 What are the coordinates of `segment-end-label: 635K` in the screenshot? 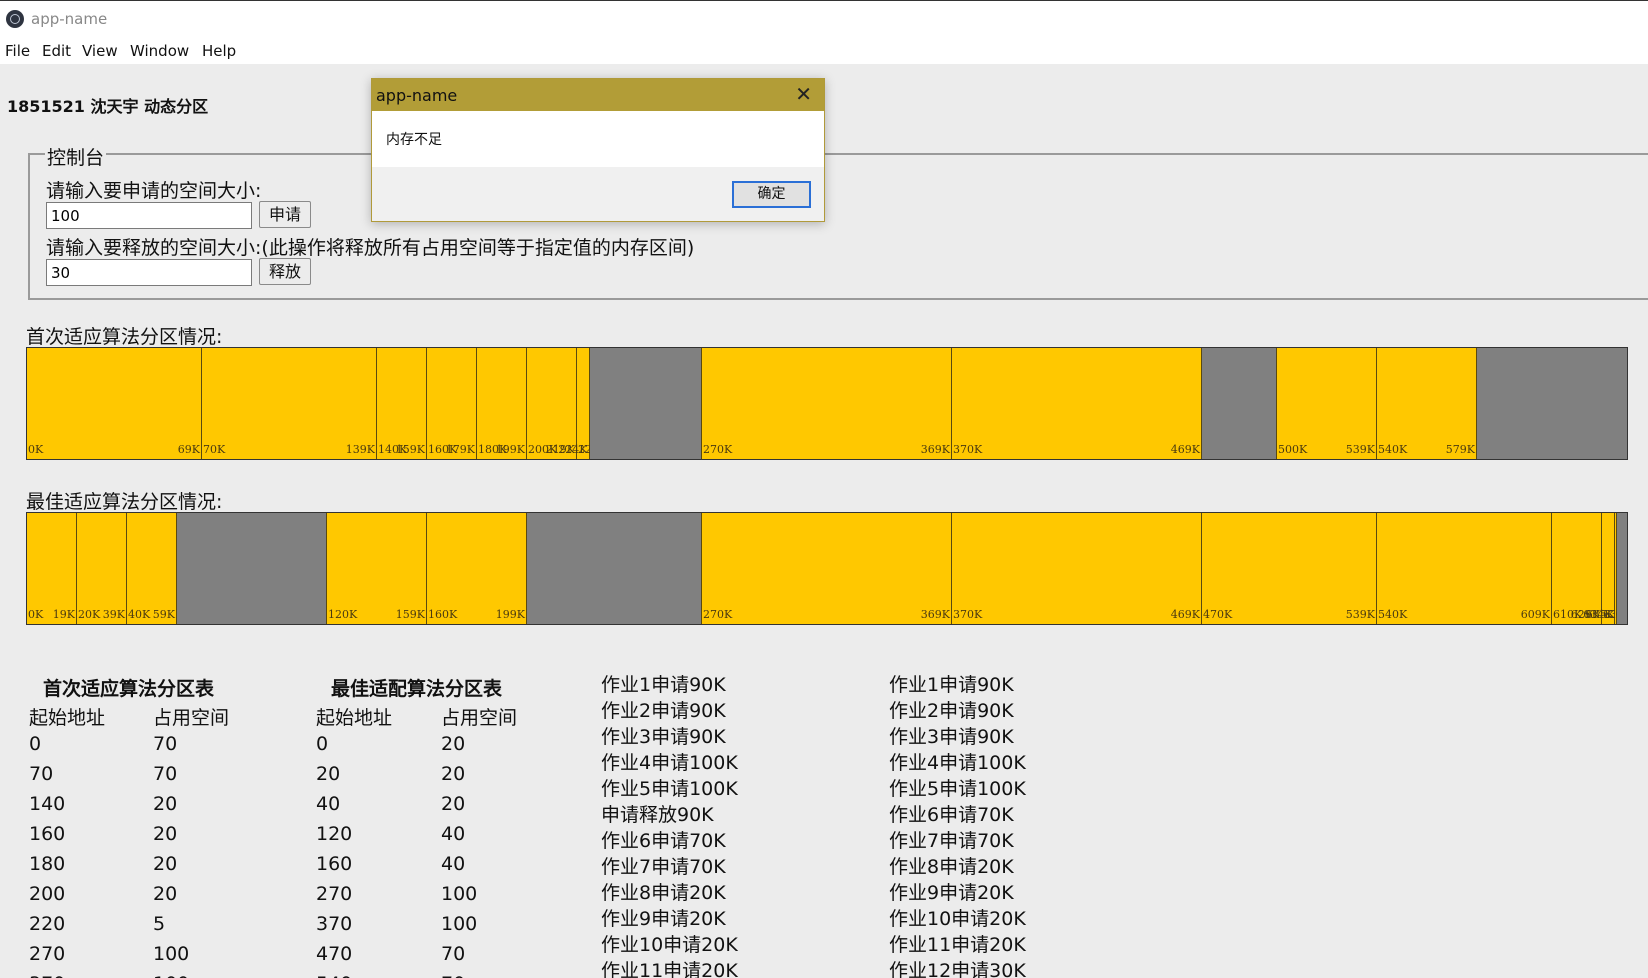 It's located at (1600, 614).